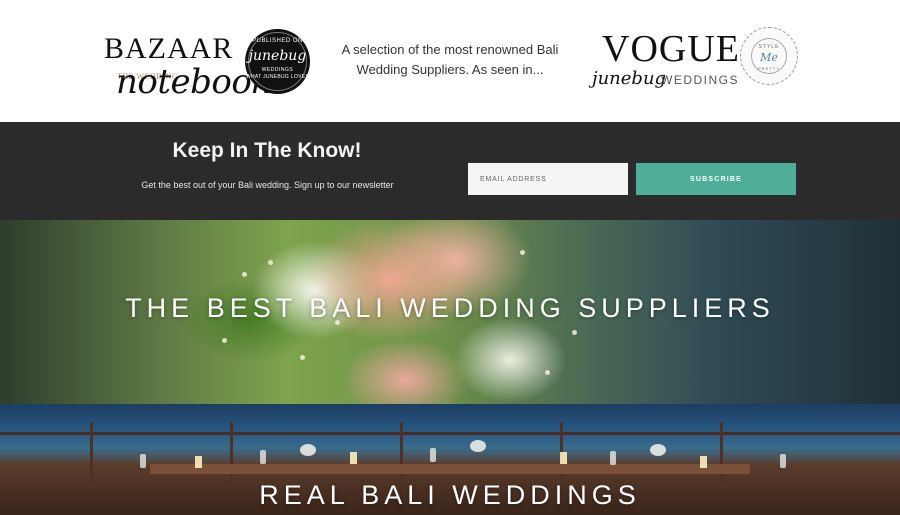 The height and width of the screenshot is (515, 900). Describe the element at coordinates (629, 78) in the screenshot. I see `junebug-weddings-logo: junebug` at that location.